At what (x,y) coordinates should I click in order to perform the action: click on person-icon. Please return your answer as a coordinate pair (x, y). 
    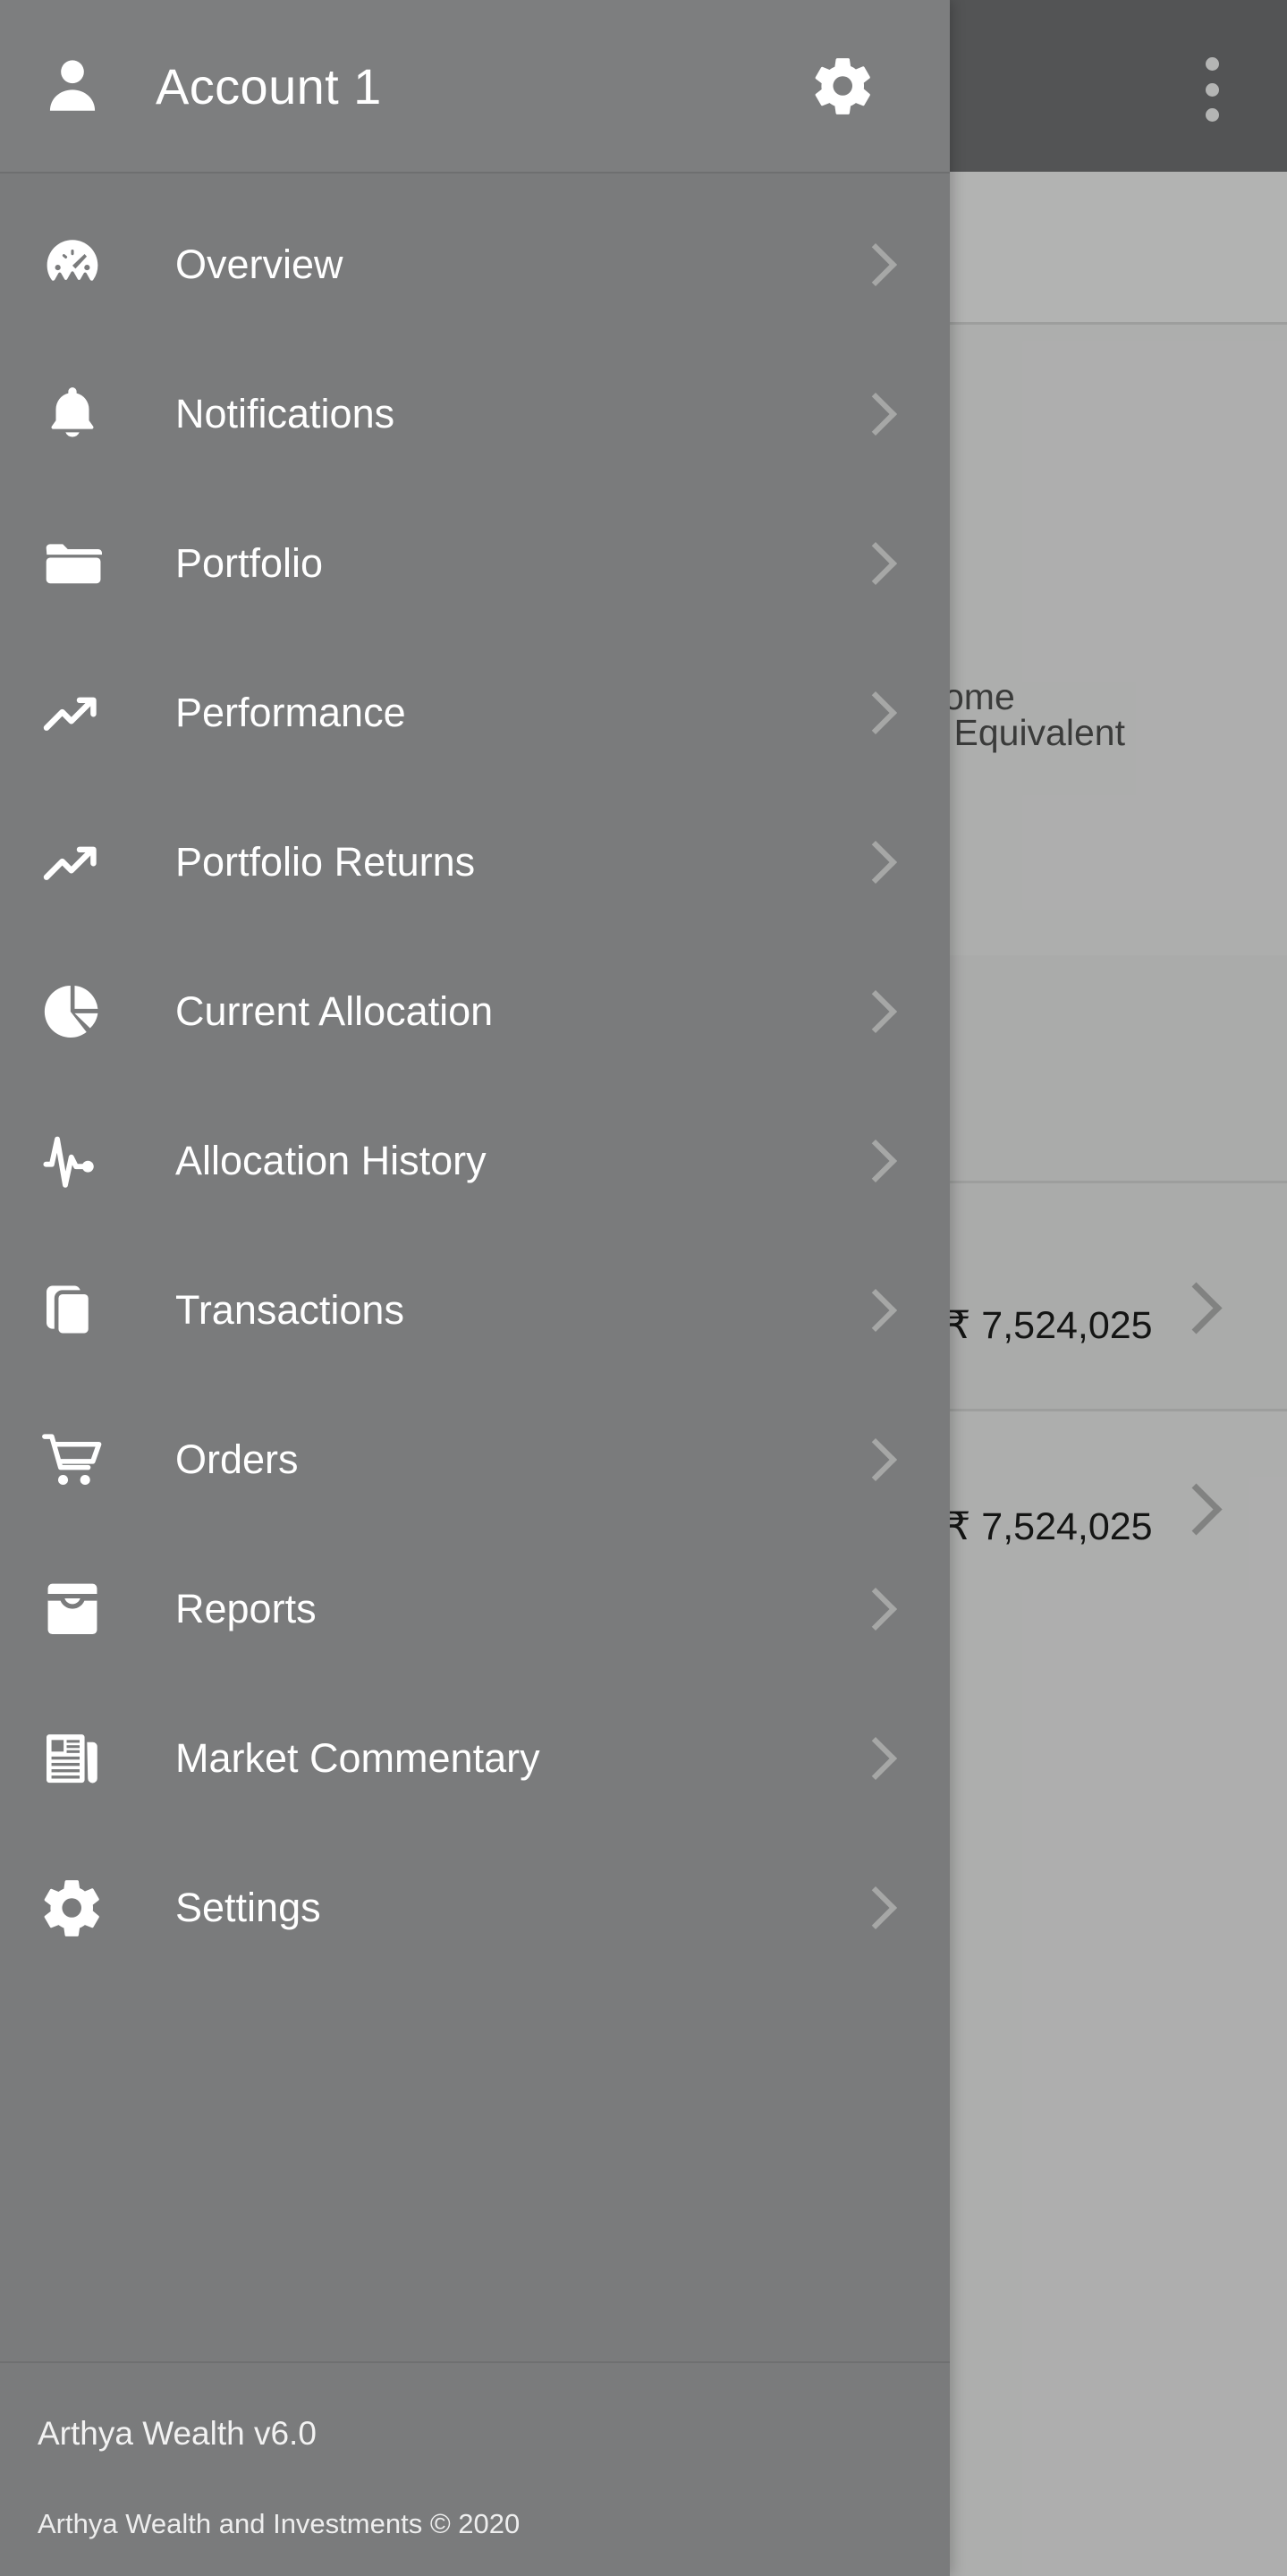
    Looking at the image, I should click on (72, 86).